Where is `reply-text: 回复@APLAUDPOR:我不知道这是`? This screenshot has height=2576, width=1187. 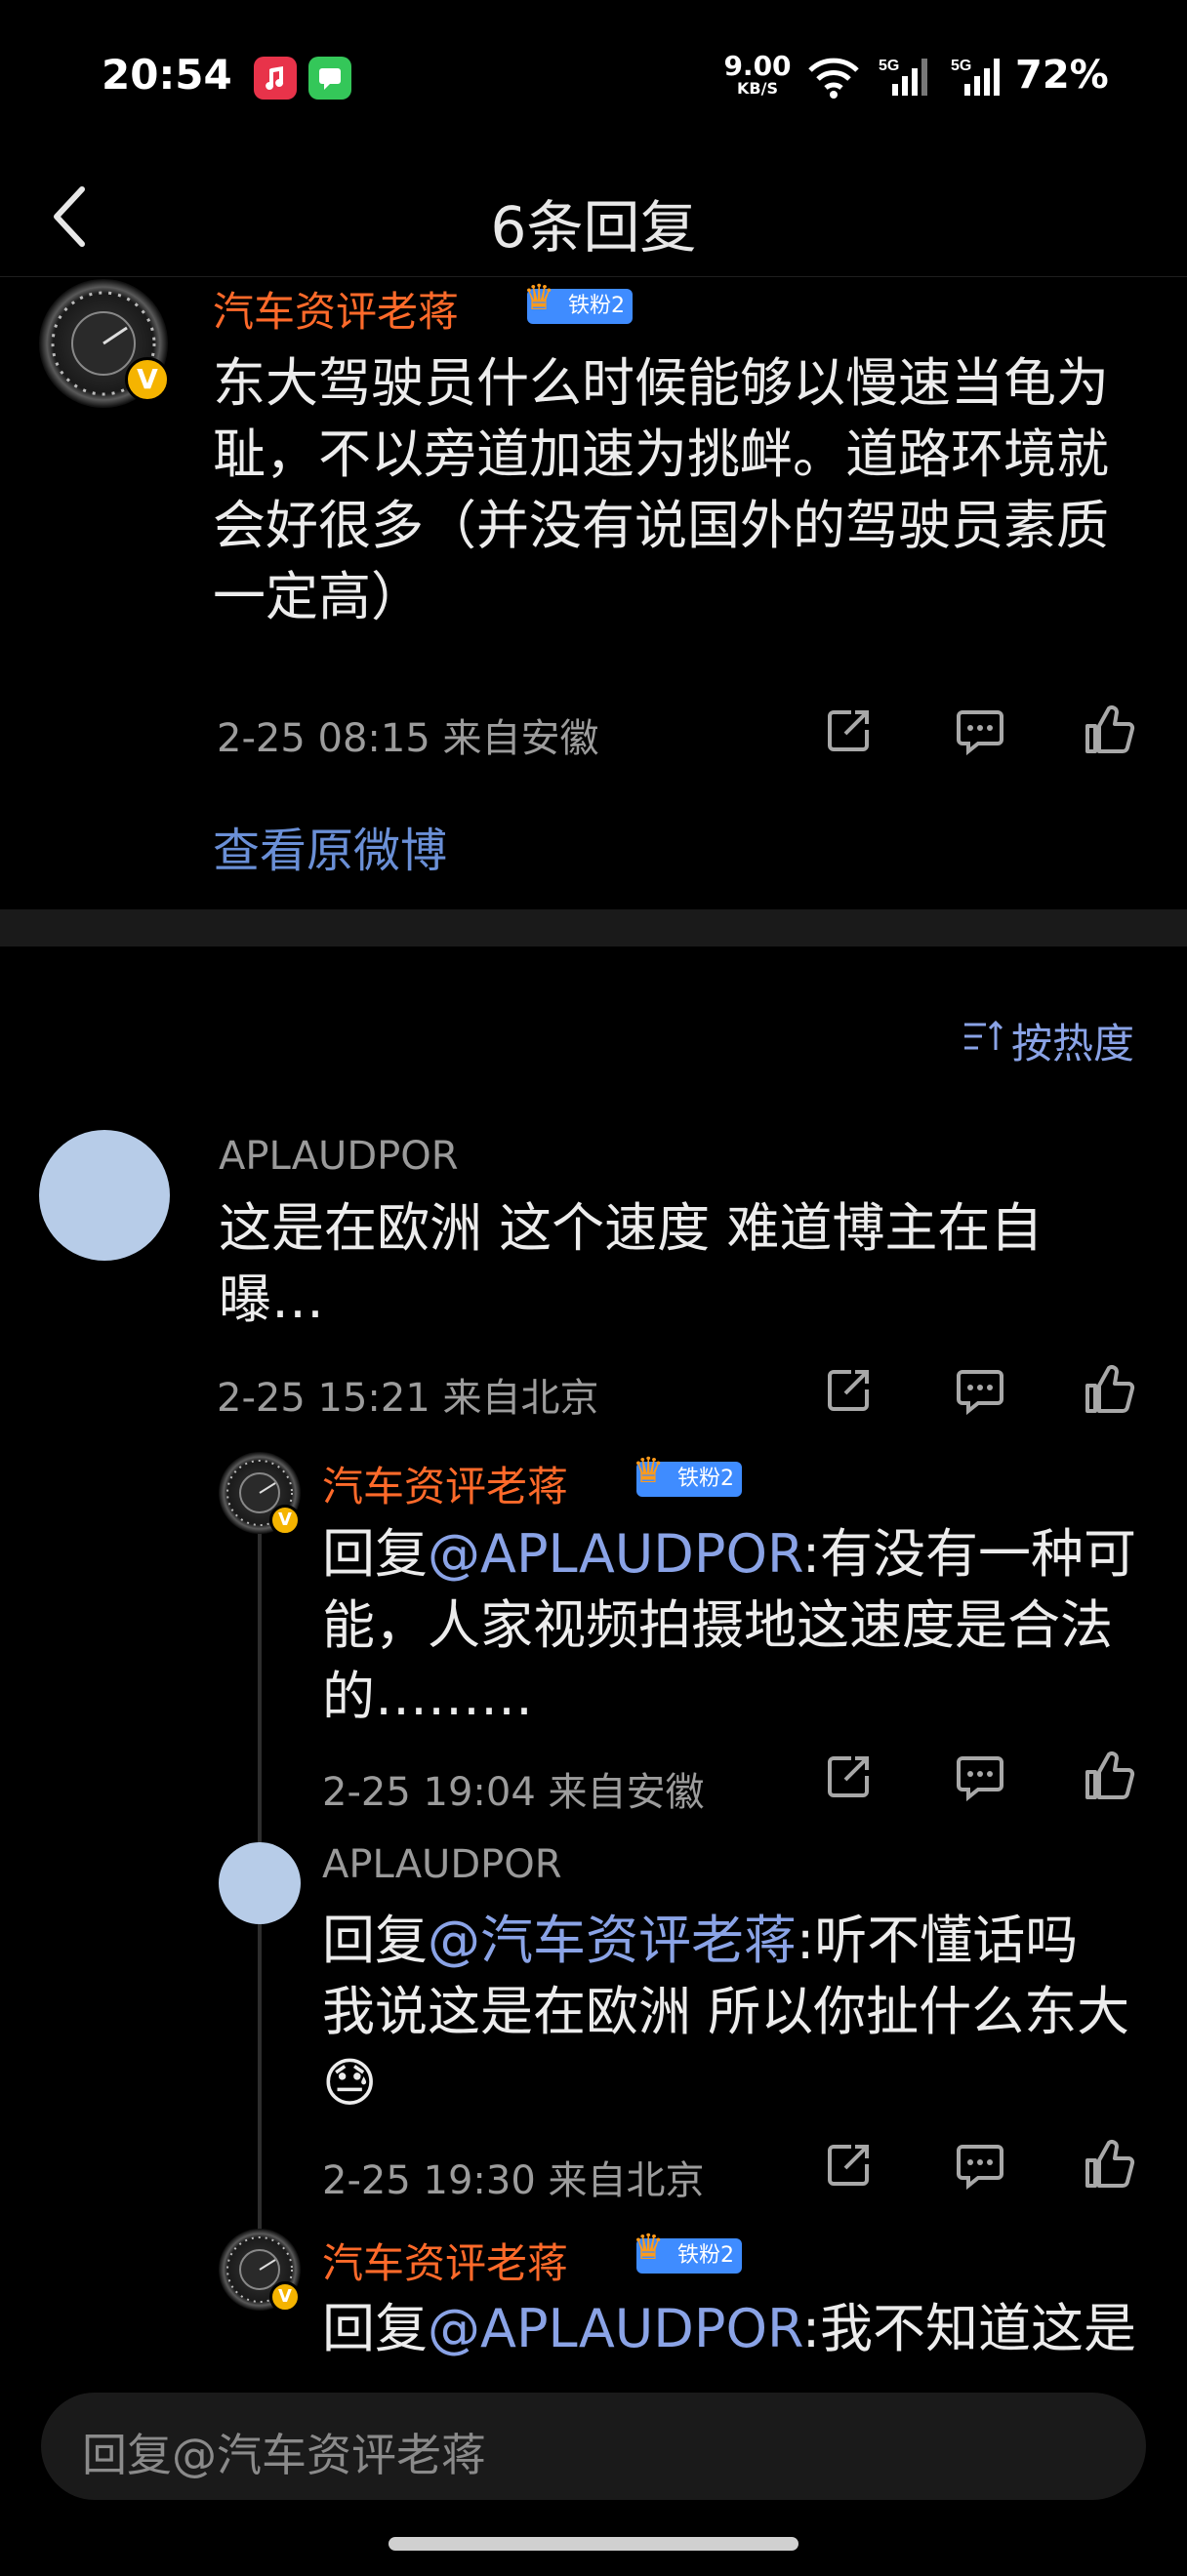
reply-text: 回复@APLAUDPOR:我不知道这是 is located at coordinates (729, 2328).